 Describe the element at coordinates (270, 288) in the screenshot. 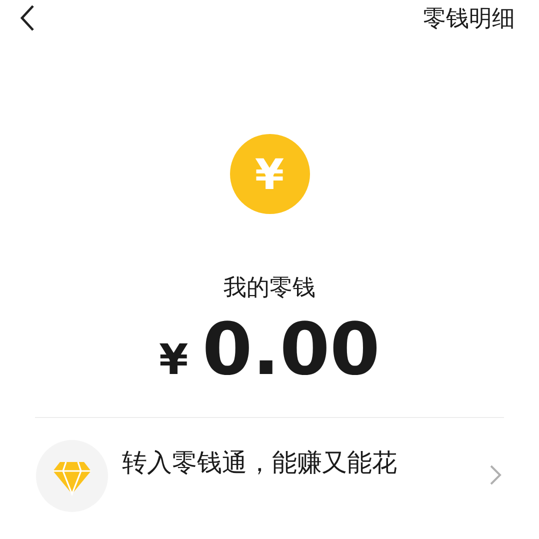

I see `balance-label: 我的零钱` at that location.